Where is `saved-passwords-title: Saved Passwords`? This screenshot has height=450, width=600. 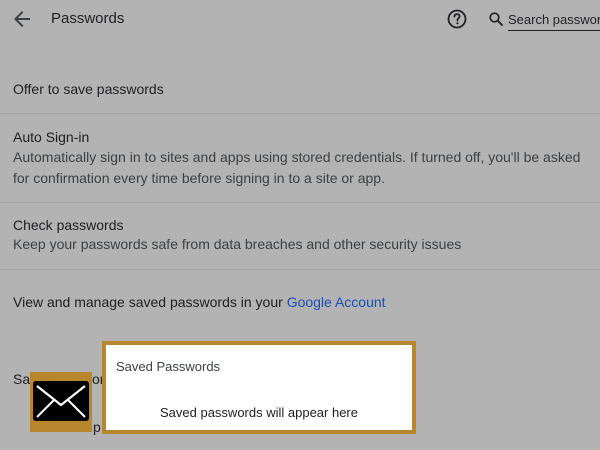 saved-passwords-title: Saved Passwords is located at coordinates (168, 366).